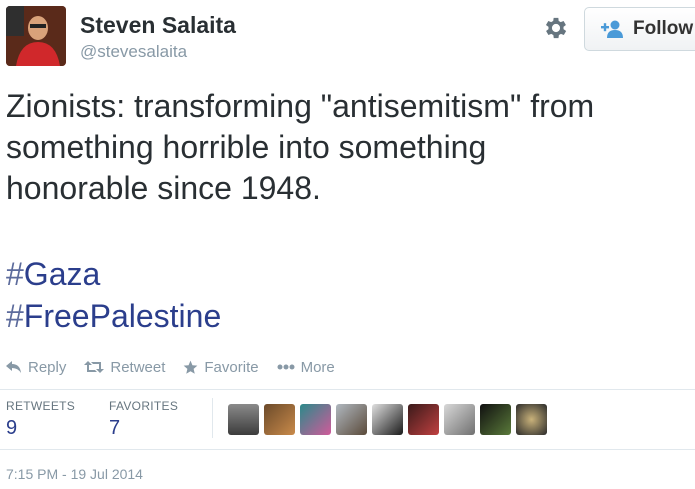 Image resolution: width=695 pixels, height=489 pixels. What do you see at coordinates (612, 29) in the screenshot?
I see `add-user-icon` at bounding box center [612, 29].